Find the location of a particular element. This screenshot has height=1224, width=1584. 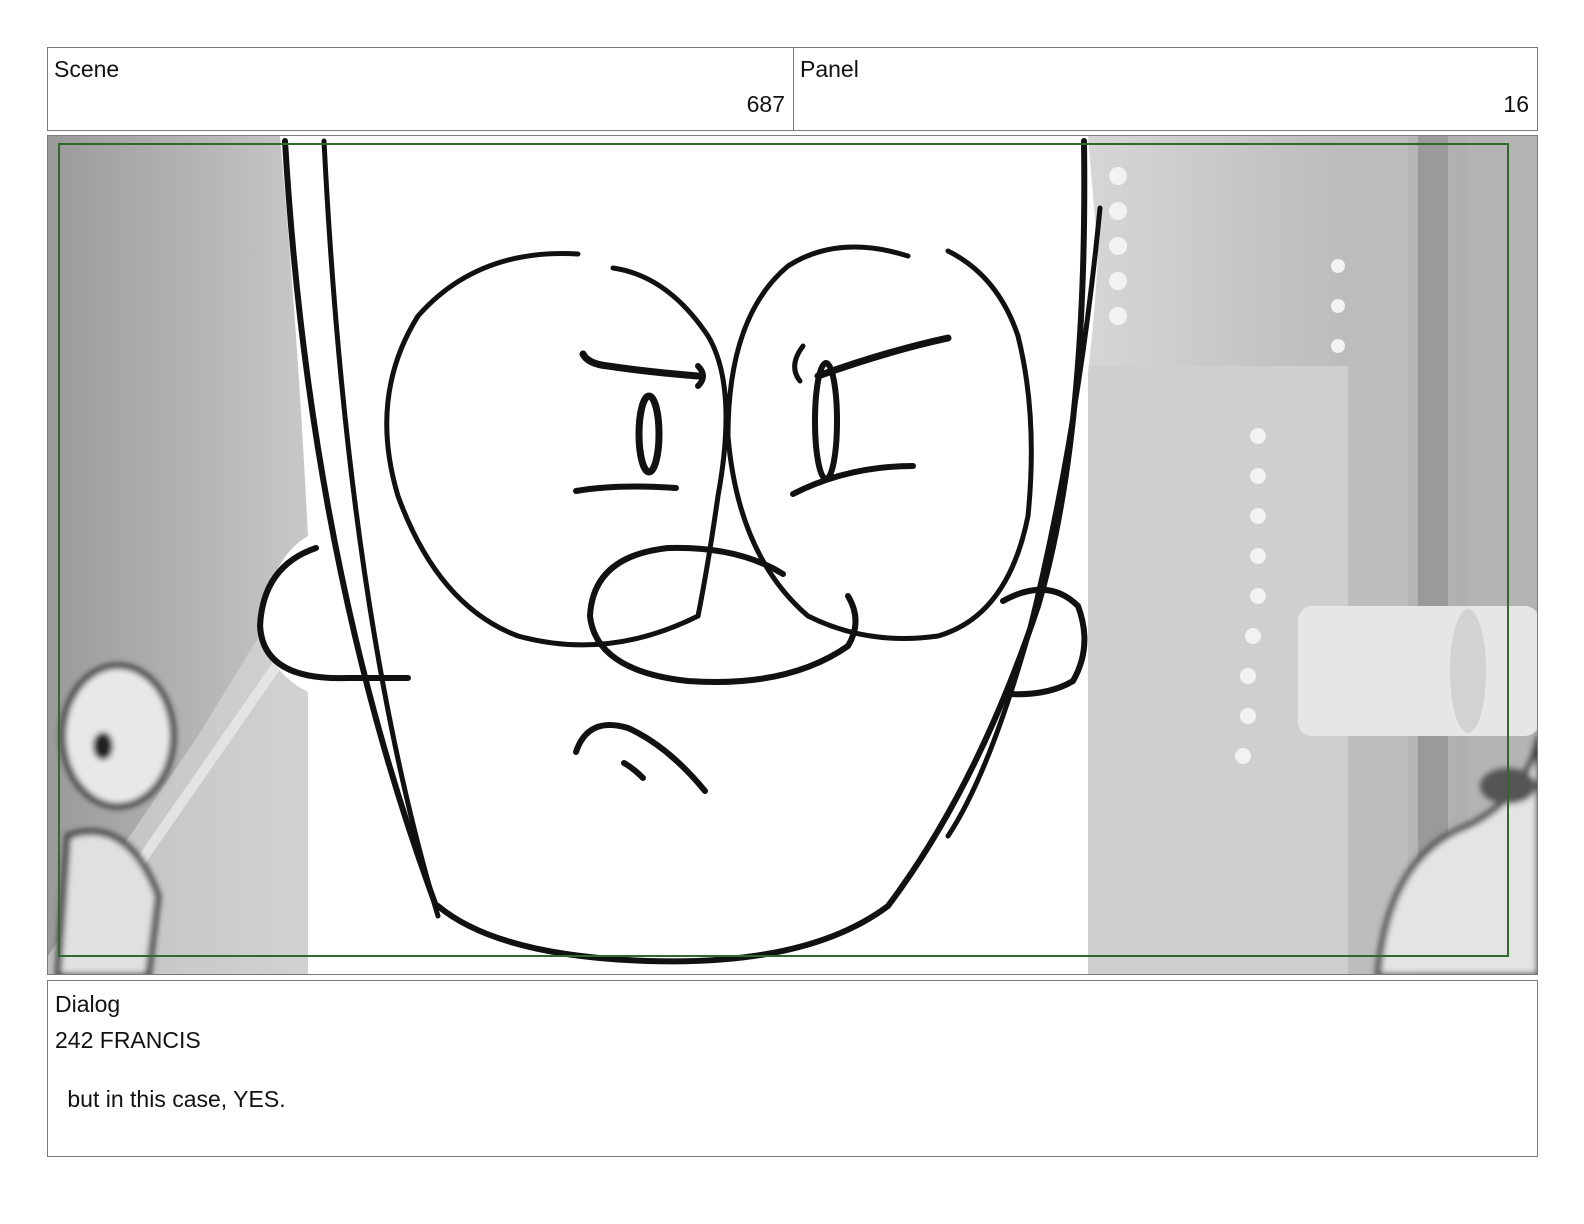

panel-number: 16 is located at coordinates (1516, 104).